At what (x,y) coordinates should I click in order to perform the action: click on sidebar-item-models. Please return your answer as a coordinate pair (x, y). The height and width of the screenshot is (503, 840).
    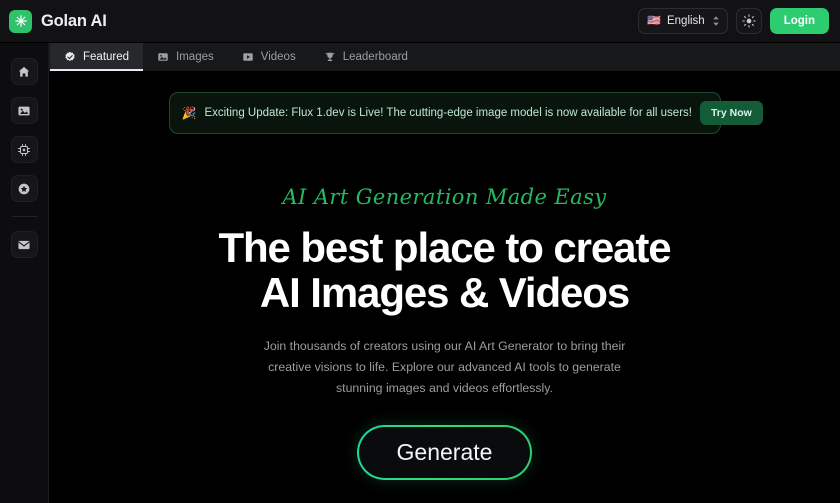
    Looking at the image, I should click on (24, 149).